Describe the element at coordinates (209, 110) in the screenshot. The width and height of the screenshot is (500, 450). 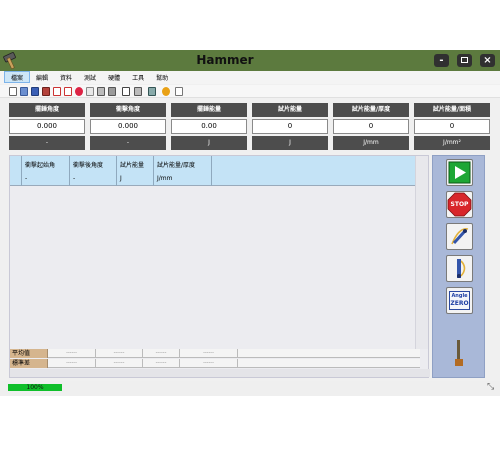
I see `result-label: 擺錘能量` at that location.